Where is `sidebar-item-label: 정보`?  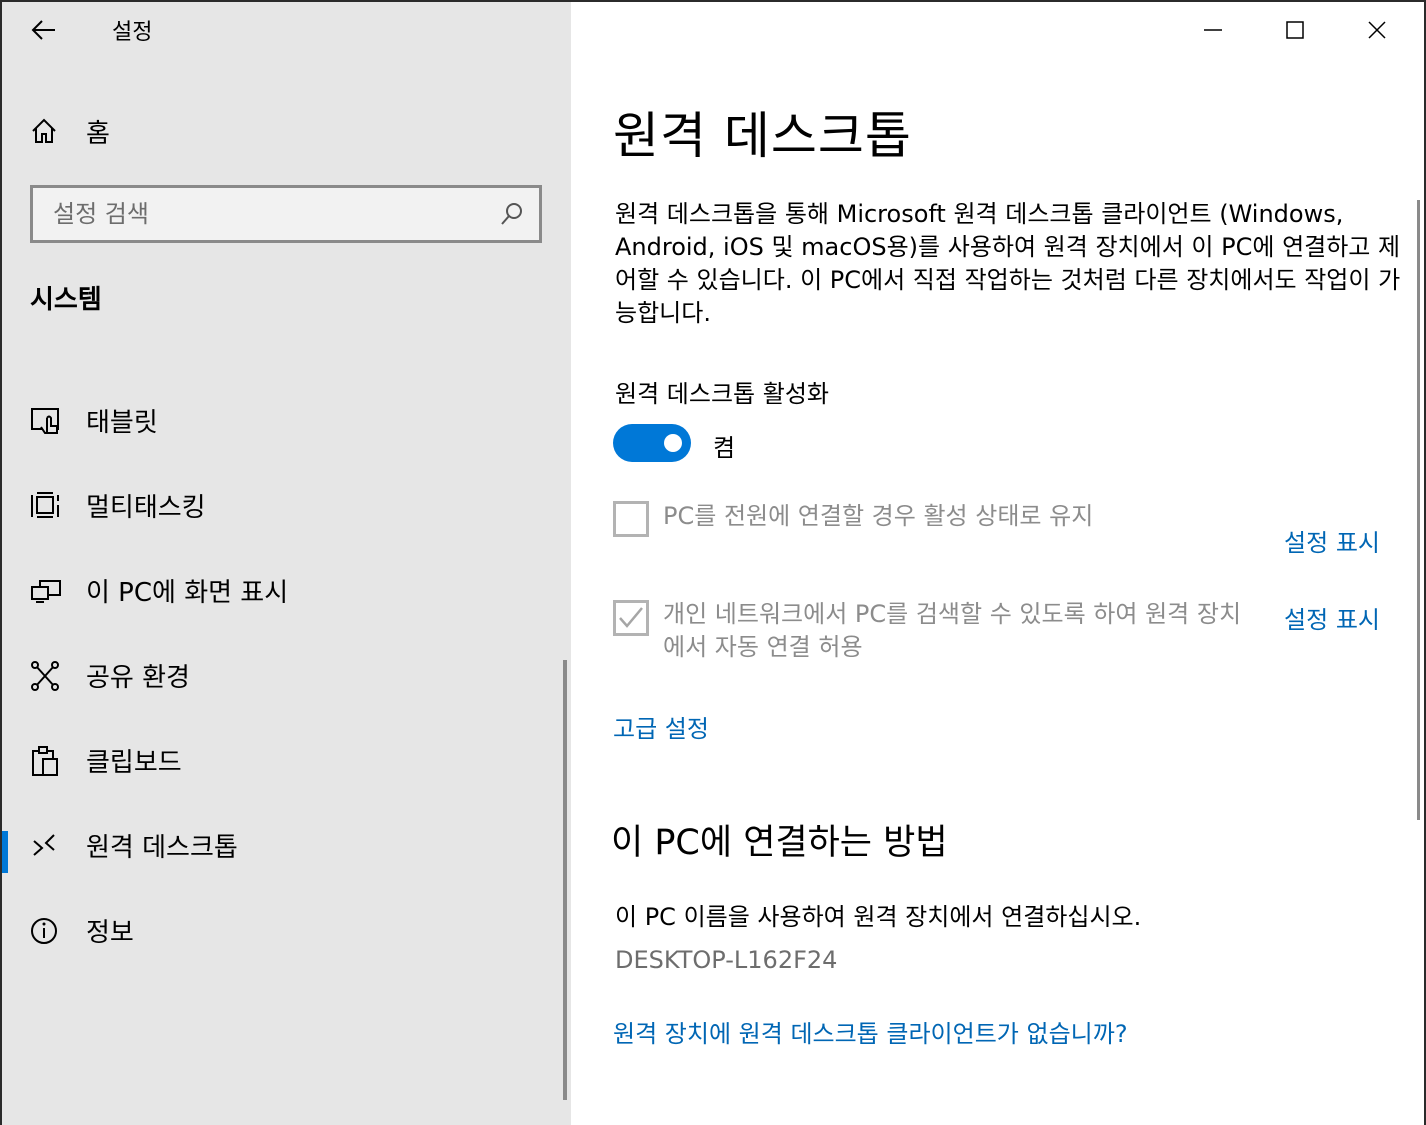 sidebar-item-label: 정보 is located at coordinates (110, 933).